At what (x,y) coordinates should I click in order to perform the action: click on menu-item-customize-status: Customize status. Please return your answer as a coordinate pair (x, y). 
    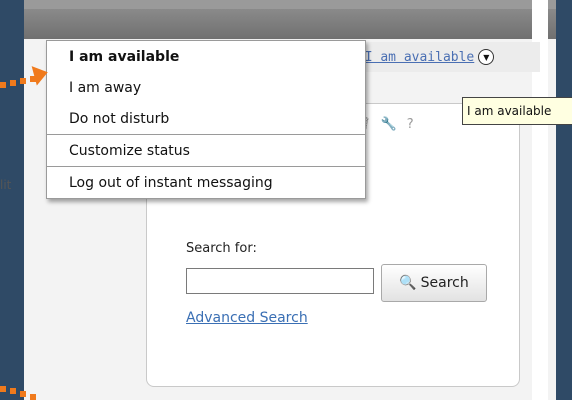
    Looking at the image, I should click on (206, 150).